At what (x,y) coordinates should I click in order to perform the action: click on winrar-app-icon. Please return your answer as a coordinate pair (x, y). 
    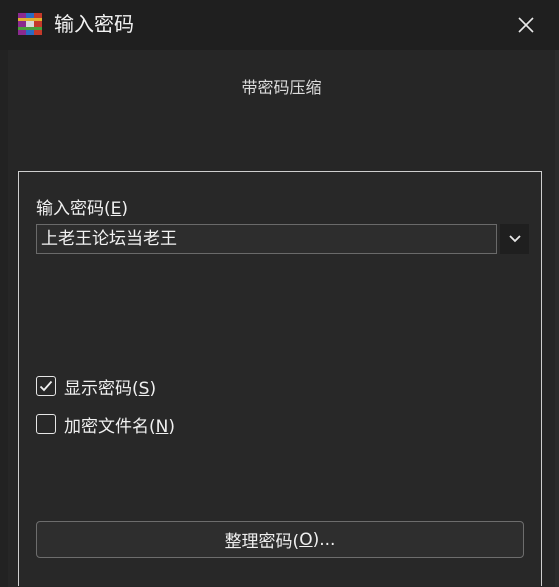
    Looking at the image, I should click on (30, 24).